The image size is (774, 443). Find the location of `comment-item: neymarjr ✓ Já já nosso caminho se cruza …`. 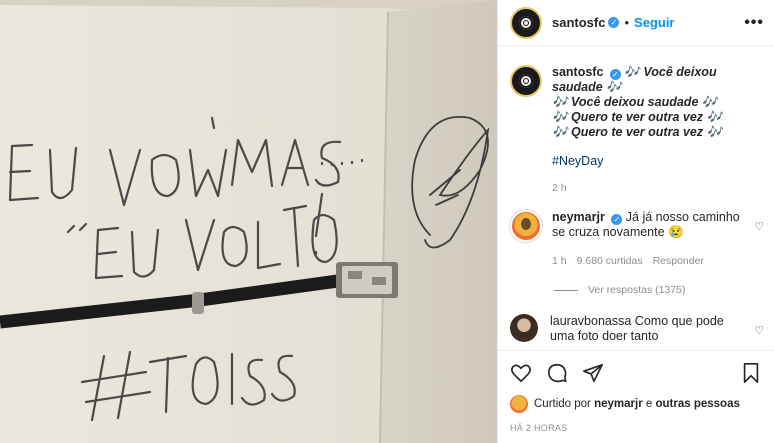

comment-item: neymarjr ✓ Já já nosso caminho se cruza … is located at coordinates (636, 239).